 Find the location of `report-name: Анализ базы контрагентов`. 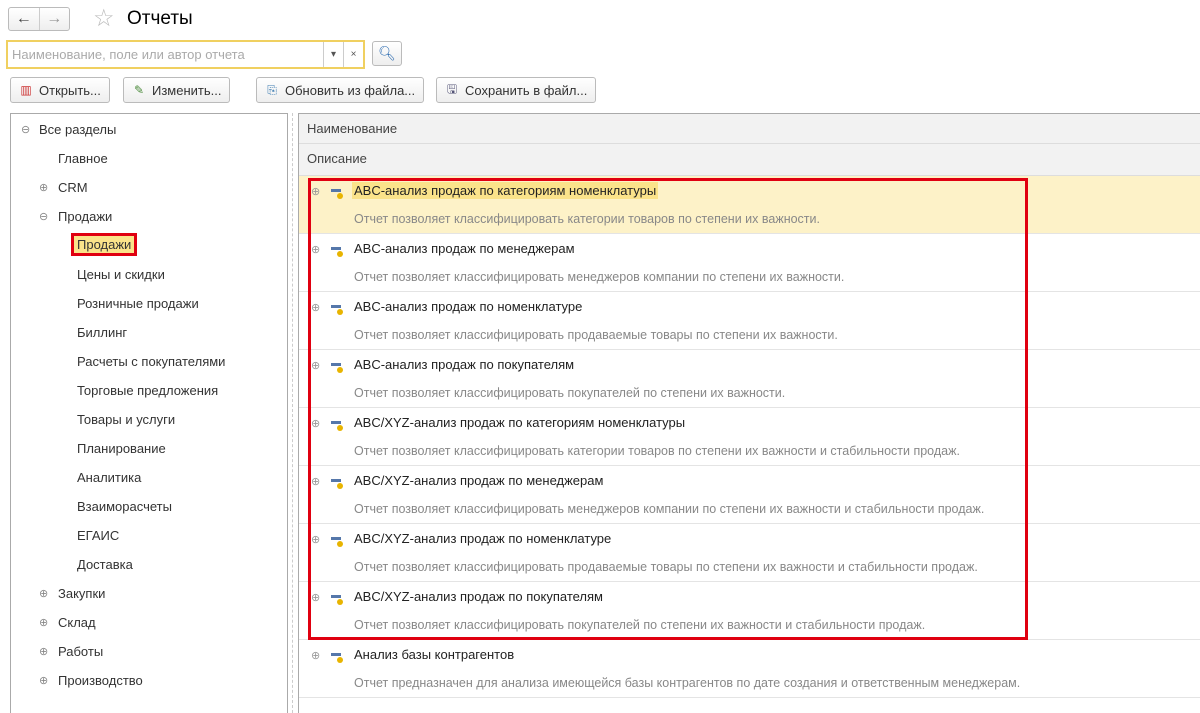

report-name: Анализ базы контрагентов is located at coordinates (434, 654).